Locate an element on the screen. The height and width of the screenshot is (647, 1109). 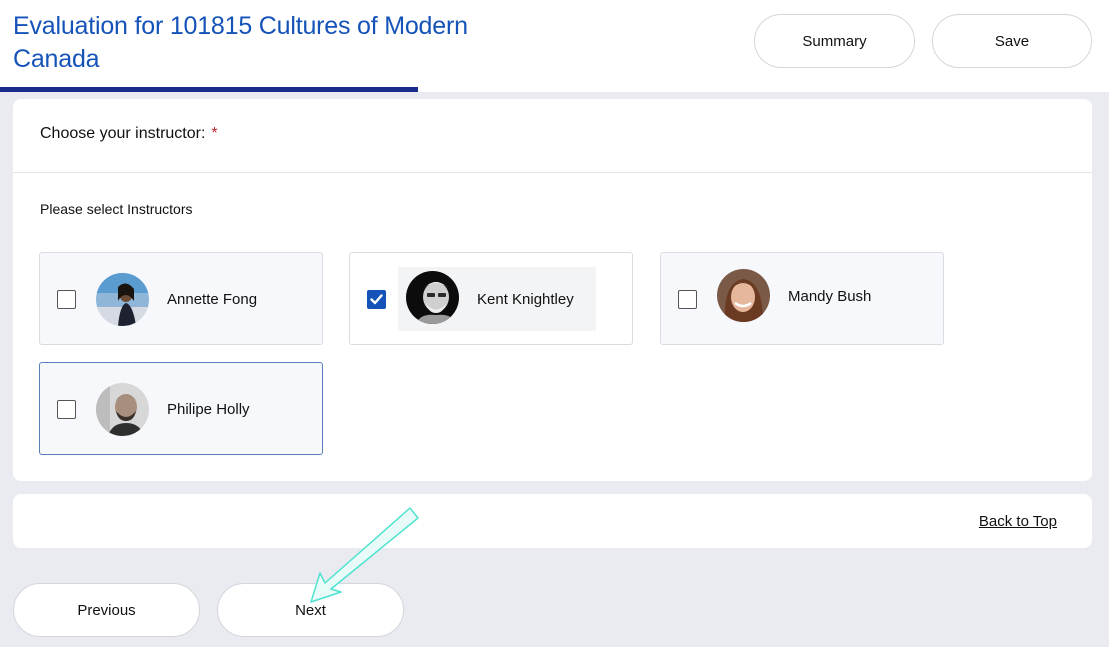
required-mark: * is located at coordinates (214, 133).